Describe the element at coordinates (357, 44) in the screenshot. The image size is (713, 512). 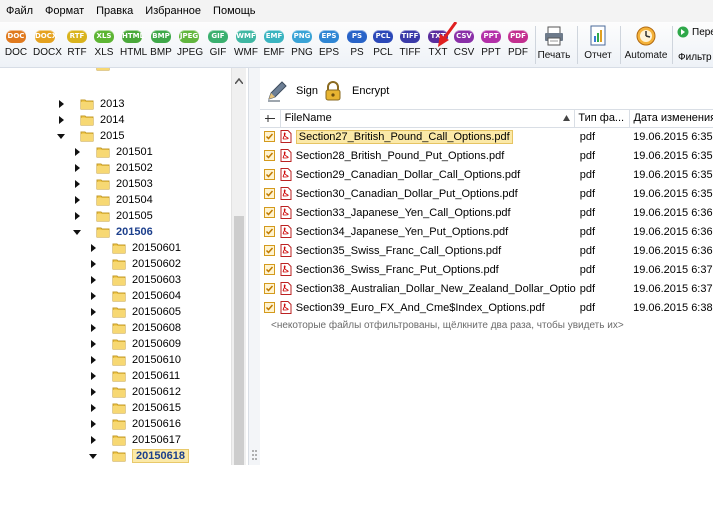
I see `format-button-ps: PS PS` at that location.